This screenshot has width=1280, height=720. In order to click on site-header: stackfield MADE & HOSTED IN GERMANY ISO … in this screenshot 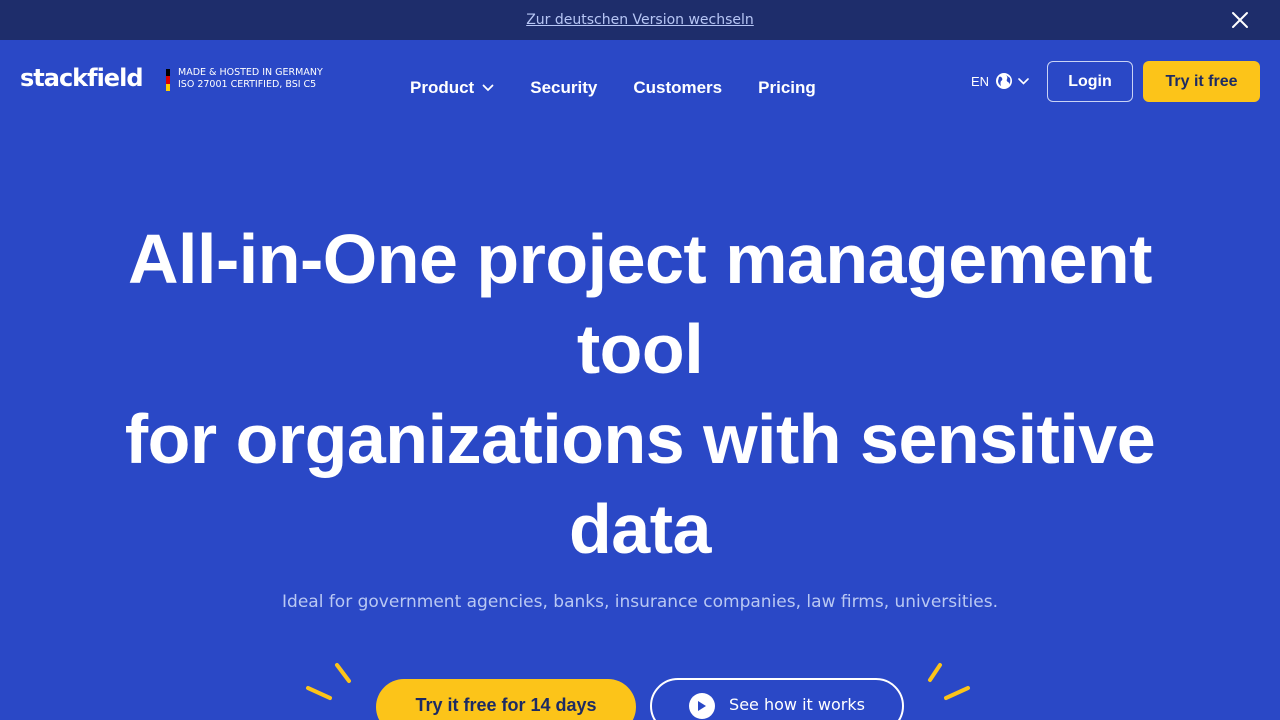, I will do `click(640, 82)`.